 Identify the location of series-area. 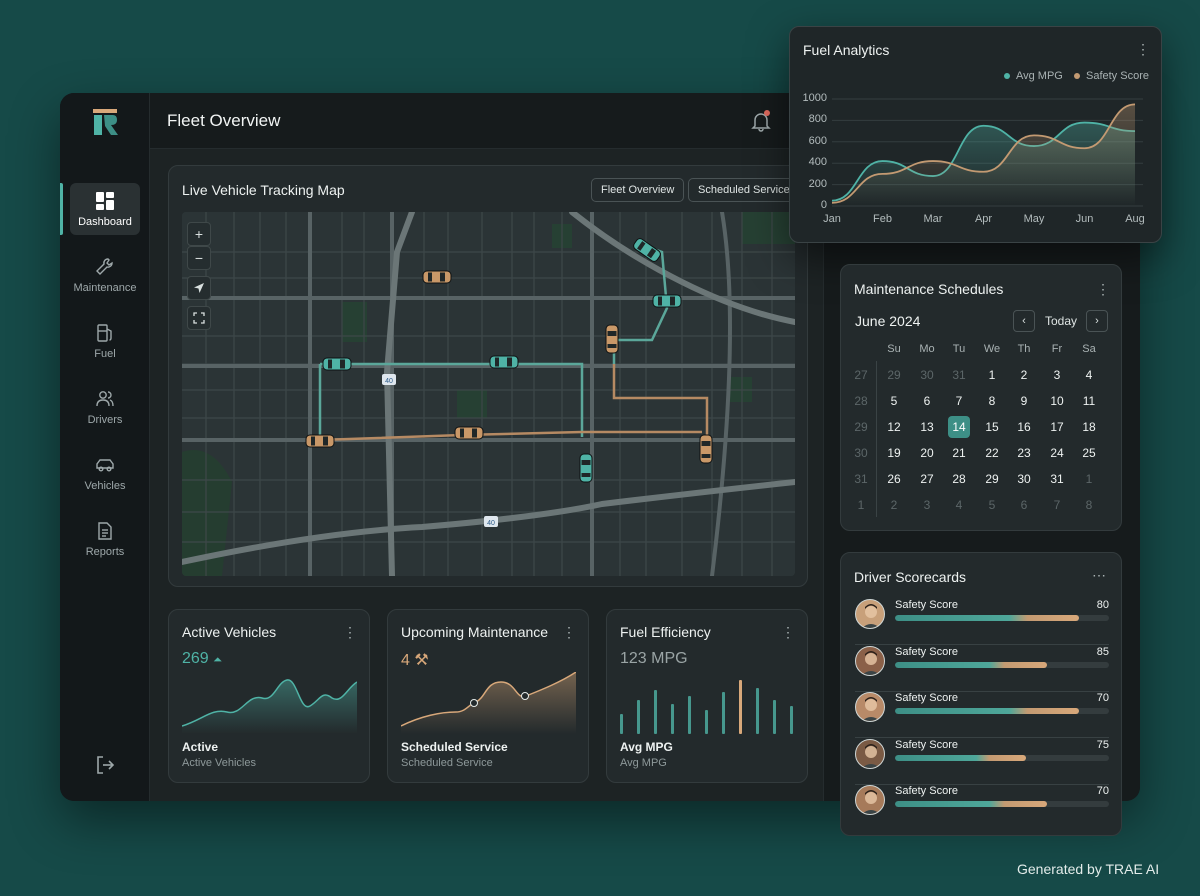
(983, 164).